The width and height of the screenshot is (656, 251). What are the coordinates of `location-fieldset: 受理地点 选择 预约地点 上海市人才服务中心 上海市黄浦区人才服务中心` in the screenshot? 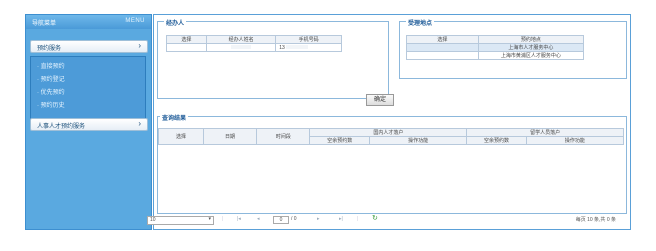 It's located at (513, 48).